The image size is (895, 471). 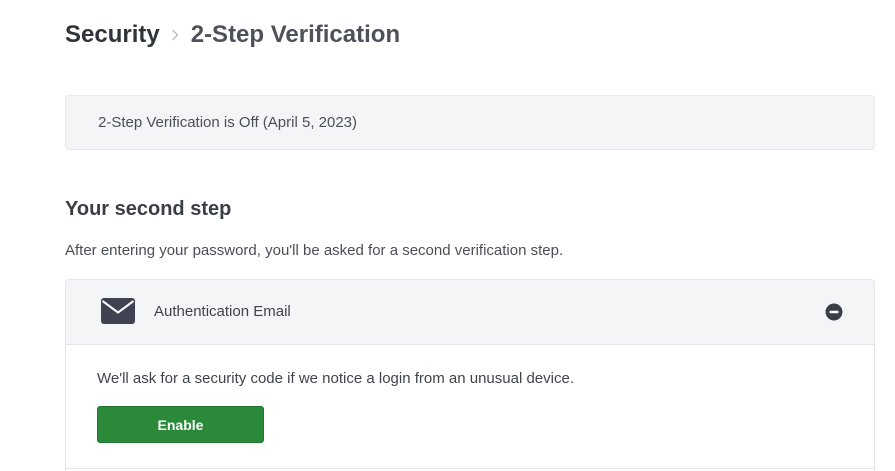 What do you see at coordinates (118, 311) in the screenshot?
I see `envelope-icon` at bounding box center [118, 311].